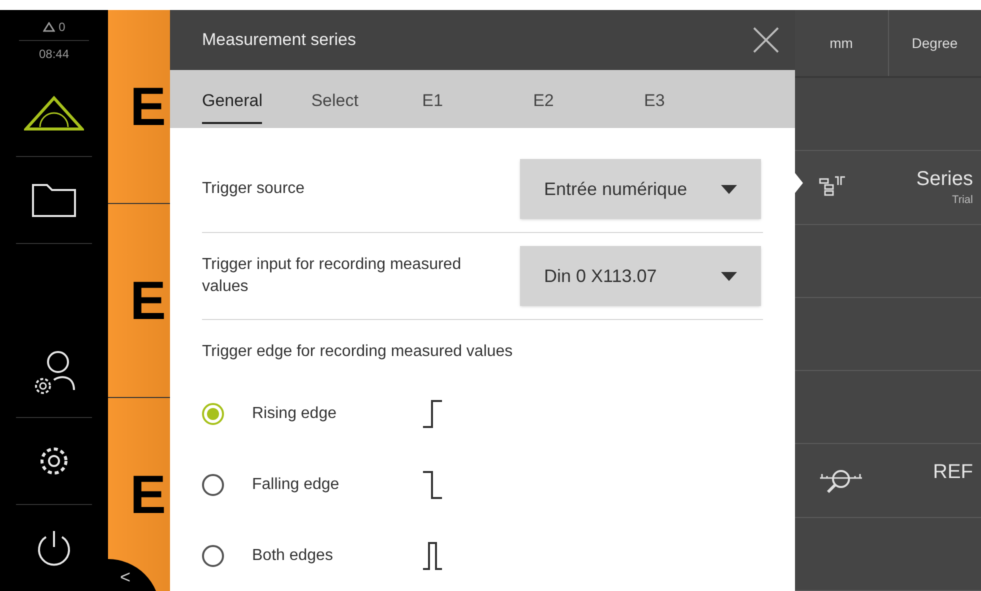 The width and height of the screenshot is (981, 591). I want to click on tab: E1, so click(478, 99).